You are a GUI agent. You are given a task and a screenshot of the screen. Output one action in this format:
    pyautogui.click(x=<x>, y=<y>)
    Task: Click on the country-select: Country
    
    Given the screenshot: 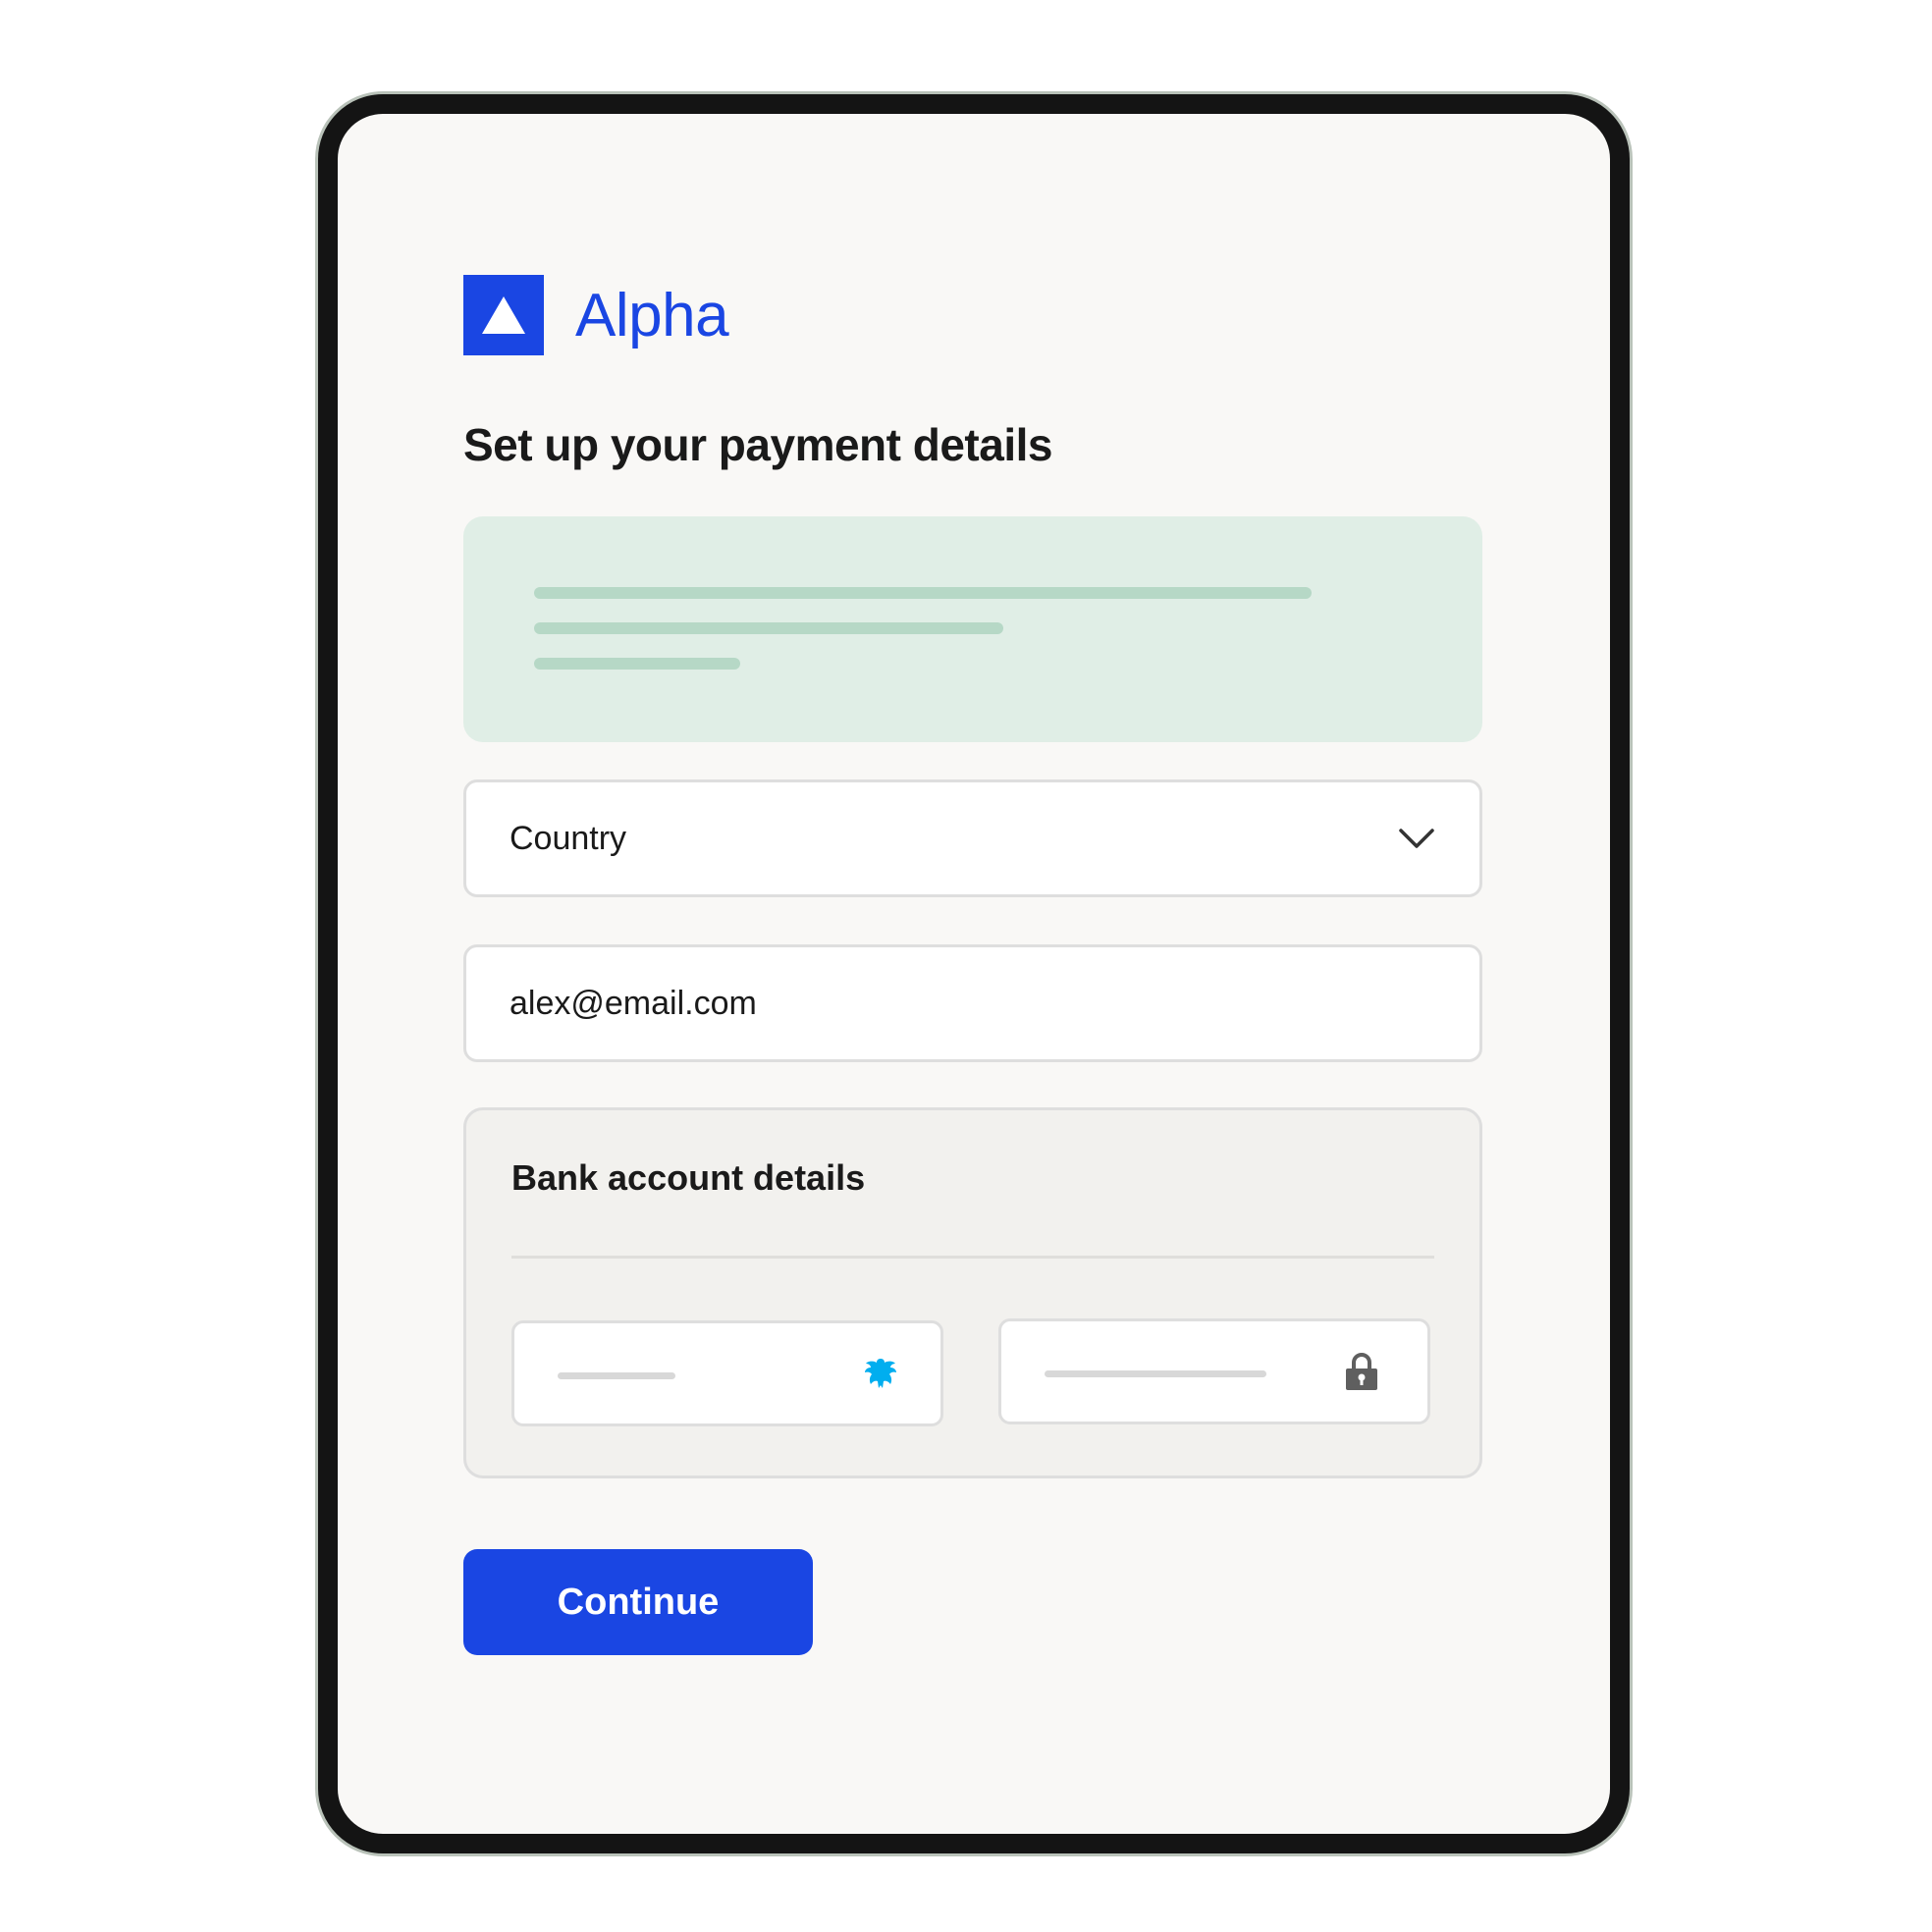 What is the action you would take?
    pyautogui.click(x=972, y=838)
    